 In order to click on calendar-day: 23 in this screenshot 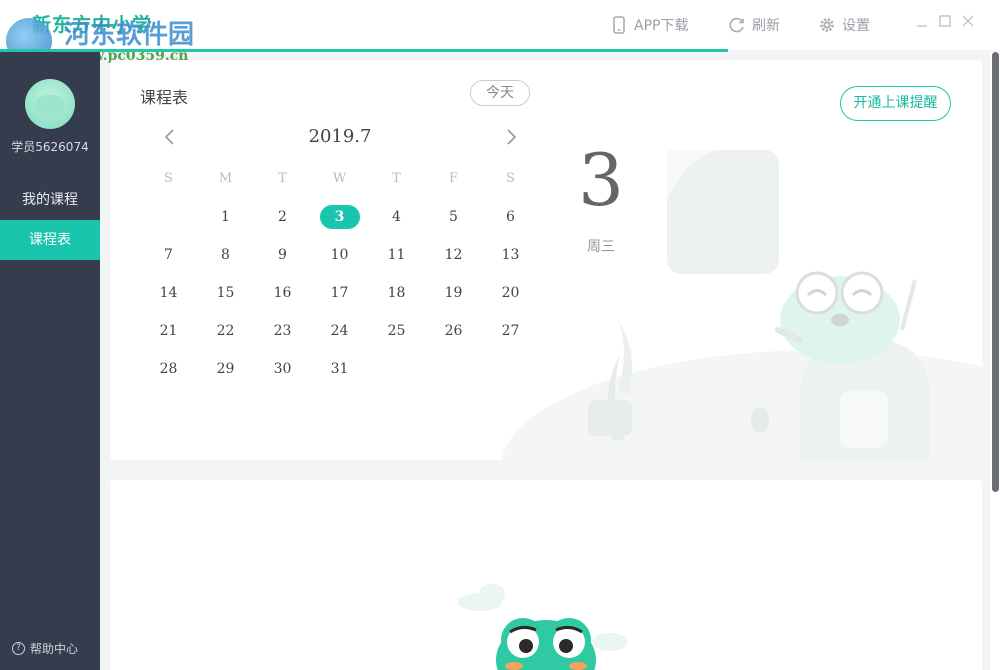, I will do `click(282, 331)`.